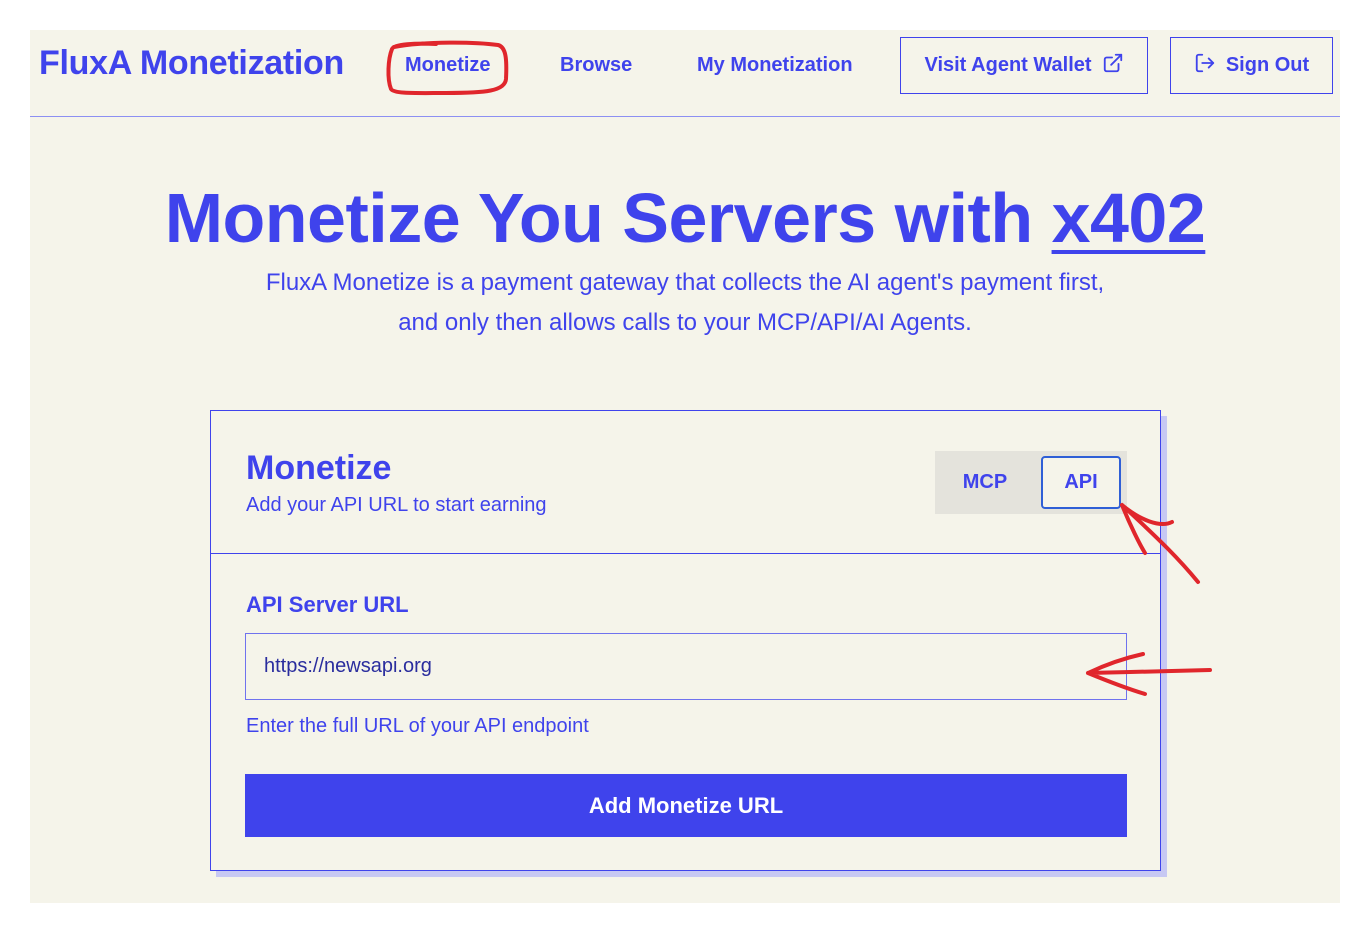  What do you see at coordinates (1205, 66) in the screenshot?
I see `sign-out-icon` at bounding box center [1205, 66].